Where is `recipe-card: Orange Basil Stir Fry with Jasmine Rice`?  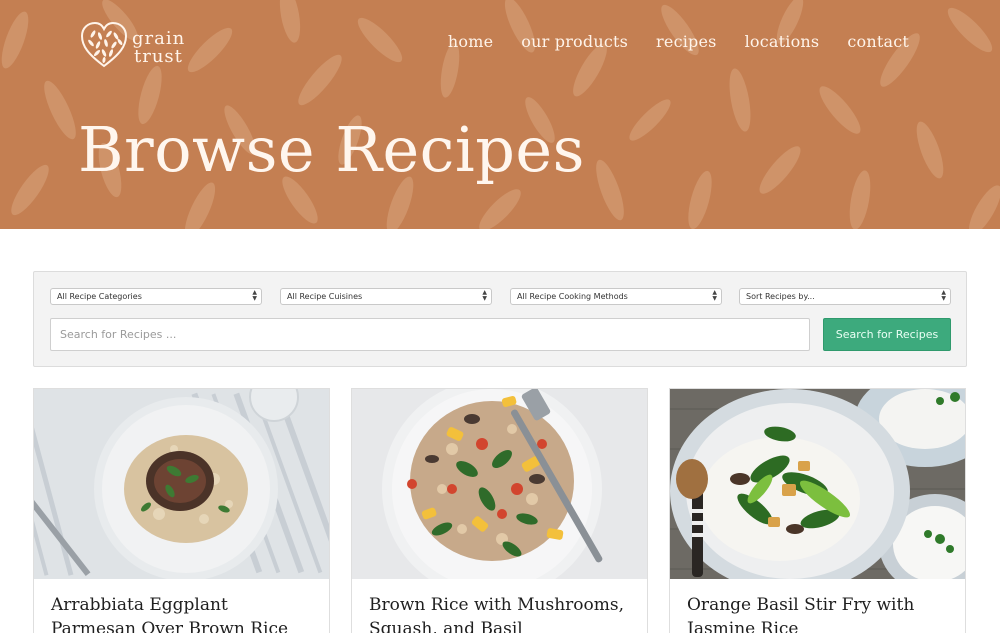 recipe-card: Orange Basil Stir Fry with Jasmine Rice is located at coordinates (817, 510).